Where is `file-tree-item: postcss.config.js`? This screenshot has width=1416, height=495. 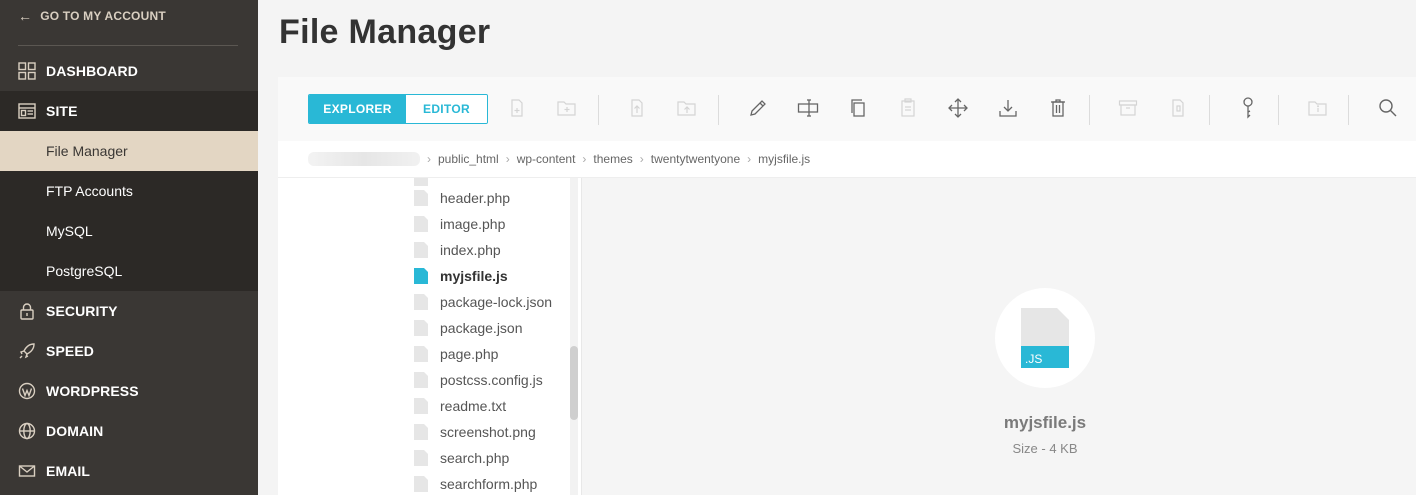 file-tree-item: postcss.config.js is located at coordinates (478, 380).